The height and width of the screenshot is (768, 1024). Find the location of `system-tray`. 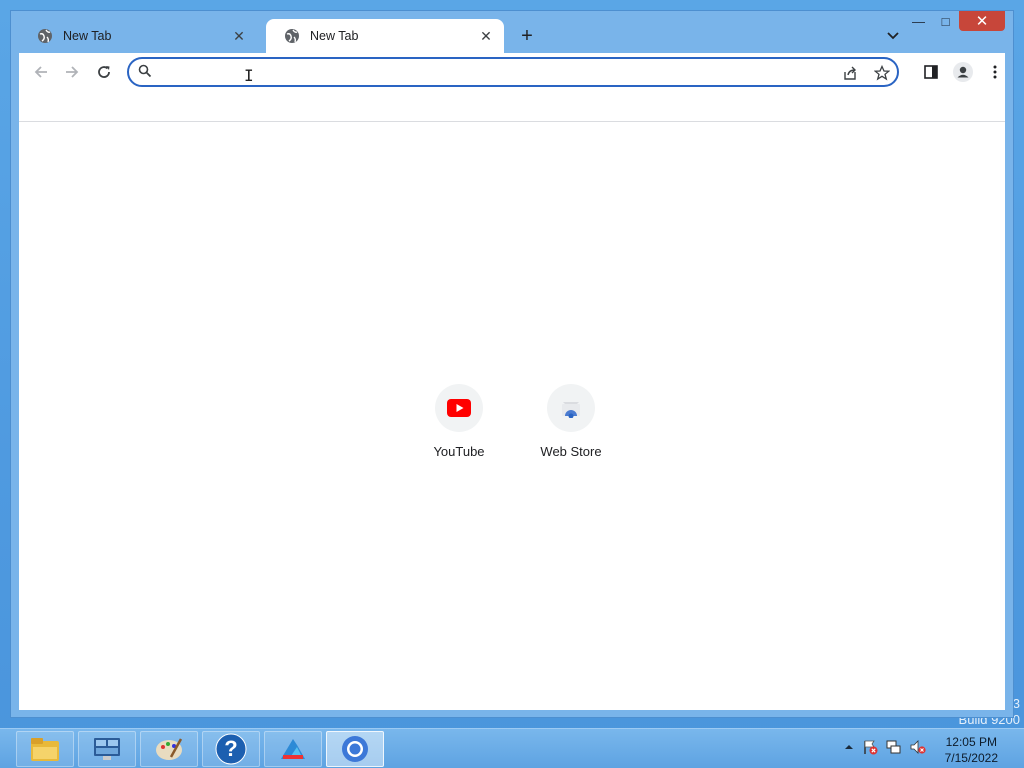

system-tray is located at coordinates (885, 747).